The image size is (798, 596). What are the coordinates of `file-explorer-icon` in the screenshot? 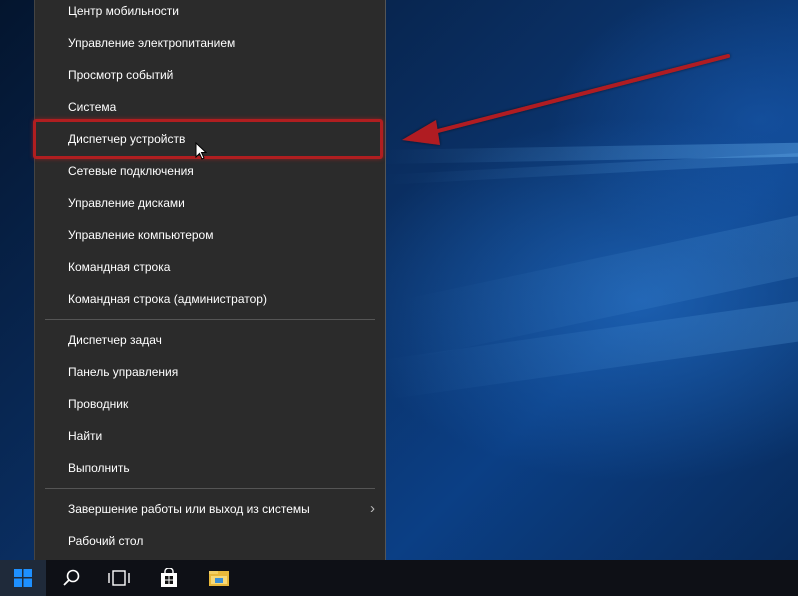 It's located at (219, 578).